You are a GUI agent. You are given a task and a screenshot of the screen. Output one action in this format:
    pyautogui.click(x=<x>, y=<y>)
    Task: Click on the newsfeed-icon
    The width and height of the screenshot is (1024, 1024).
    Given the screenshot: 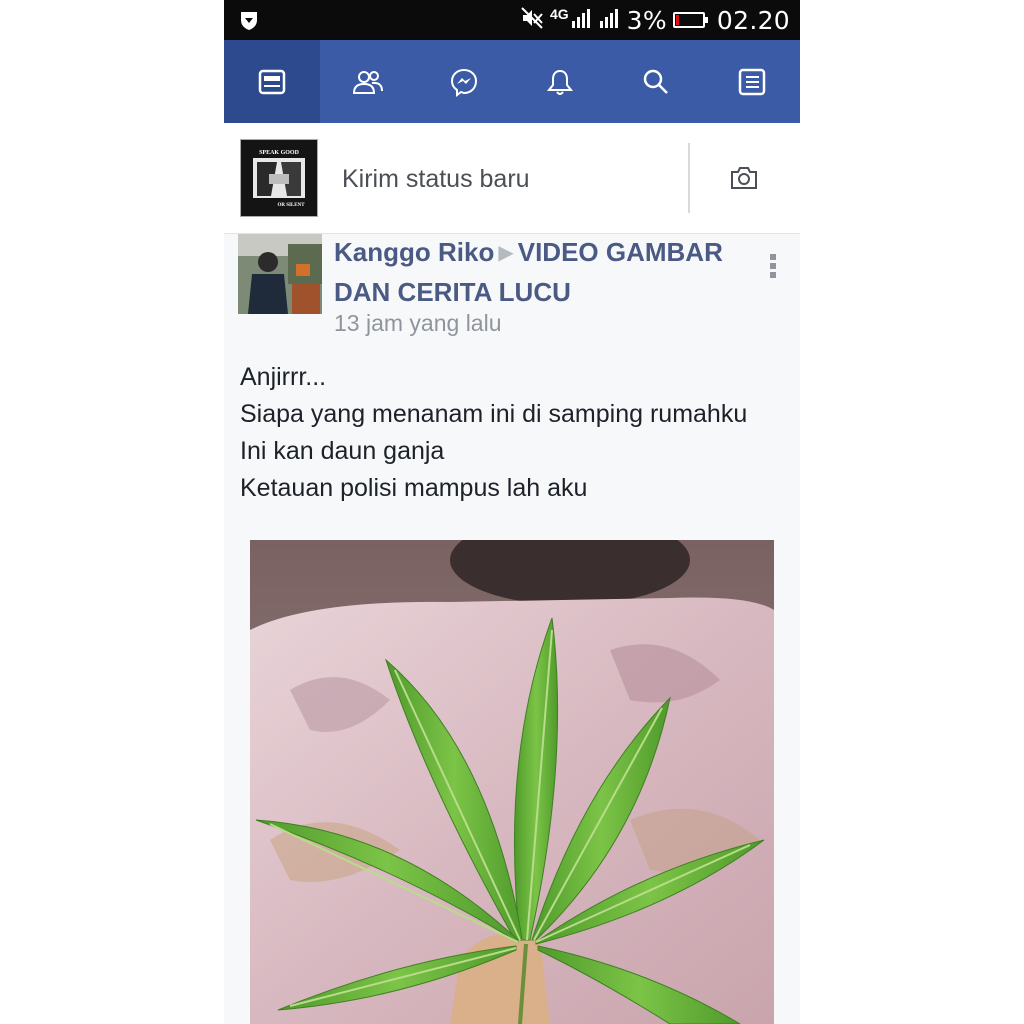 What is the action you would take?
    pyautogui.click(x=272, y=81)
    